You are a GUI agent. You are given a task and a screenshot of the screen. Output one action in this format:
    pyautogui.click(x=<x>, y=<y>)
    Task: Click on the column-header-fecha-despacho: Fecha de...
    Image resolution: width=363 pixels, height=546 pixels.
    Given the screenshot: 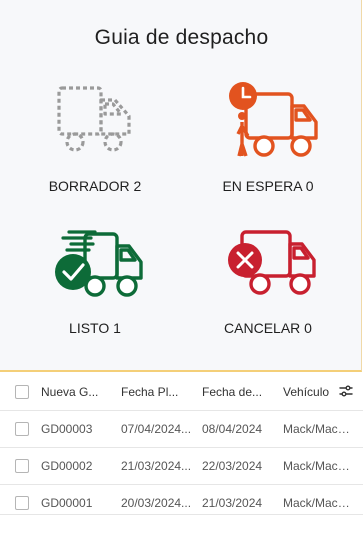 What is the action you would take?
    pyautogui.click(x=237, y=392)
    